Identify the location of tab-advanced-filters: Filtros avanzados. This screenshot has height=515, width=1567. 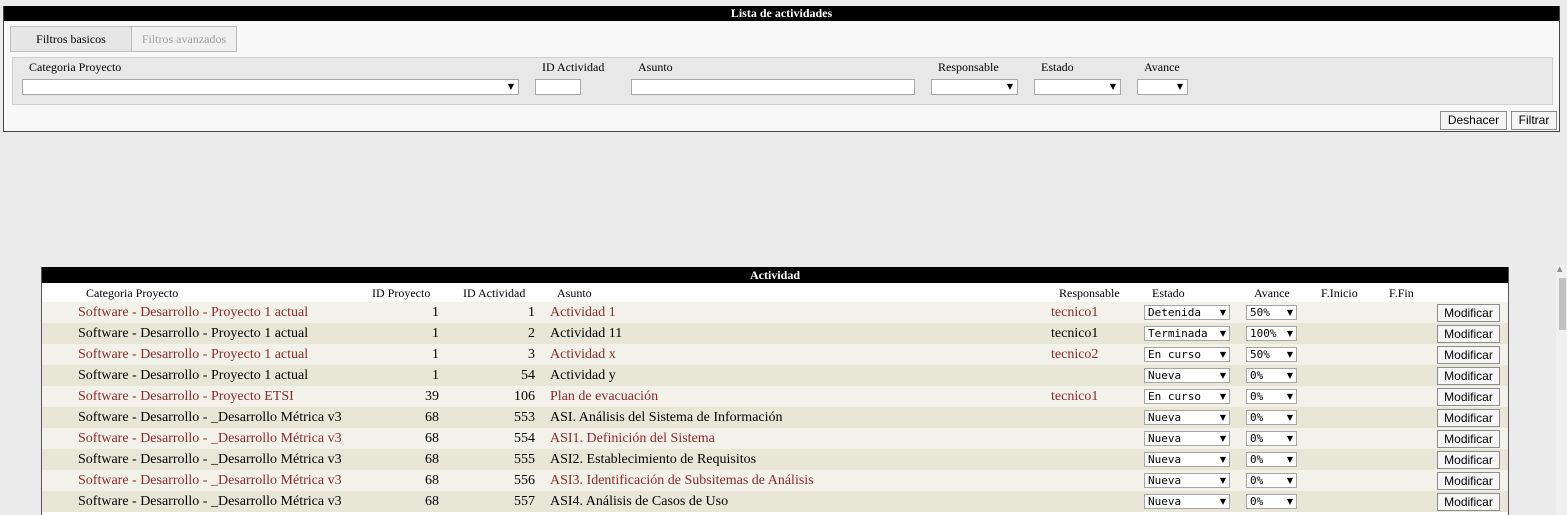
(184, 39).